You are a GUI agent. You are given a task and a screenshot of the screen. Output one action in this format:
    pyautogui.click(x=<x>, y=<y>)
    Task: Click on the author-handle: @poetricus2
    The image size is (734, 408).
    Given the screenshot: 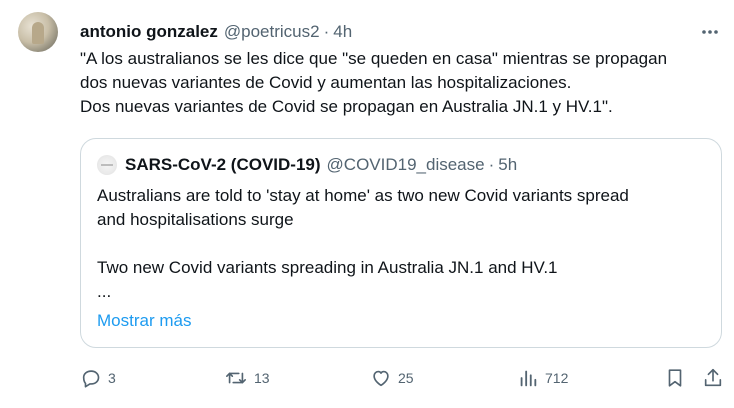 What is the action you would take?
    pyautogui.click(x=272, y=32)
    